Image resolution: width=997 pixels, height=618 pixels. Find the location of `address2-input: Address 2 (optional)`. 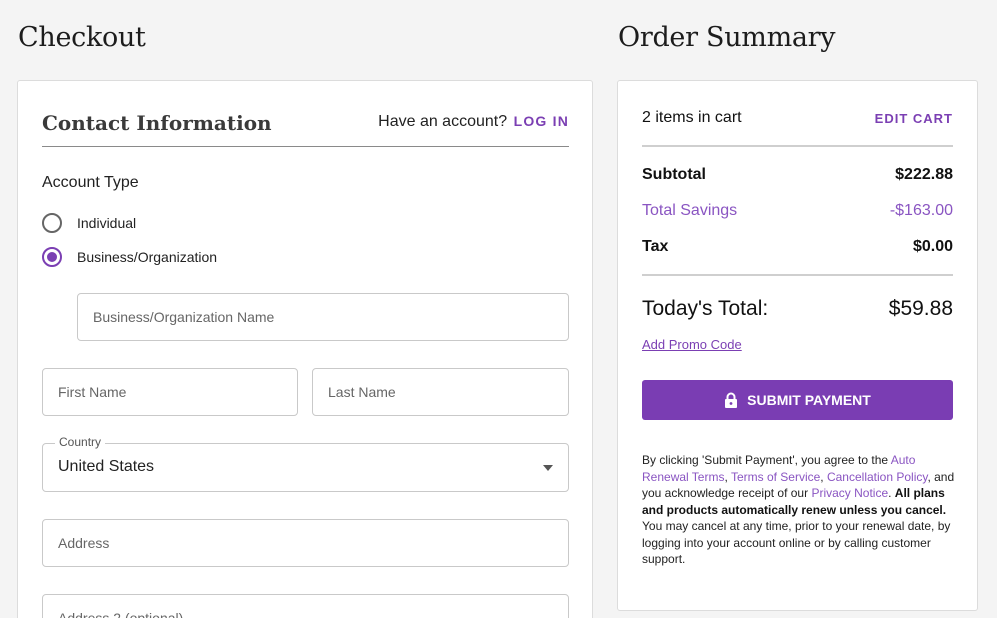

address2-input: Address 2 (optional) is located at coordinates (305, 606).